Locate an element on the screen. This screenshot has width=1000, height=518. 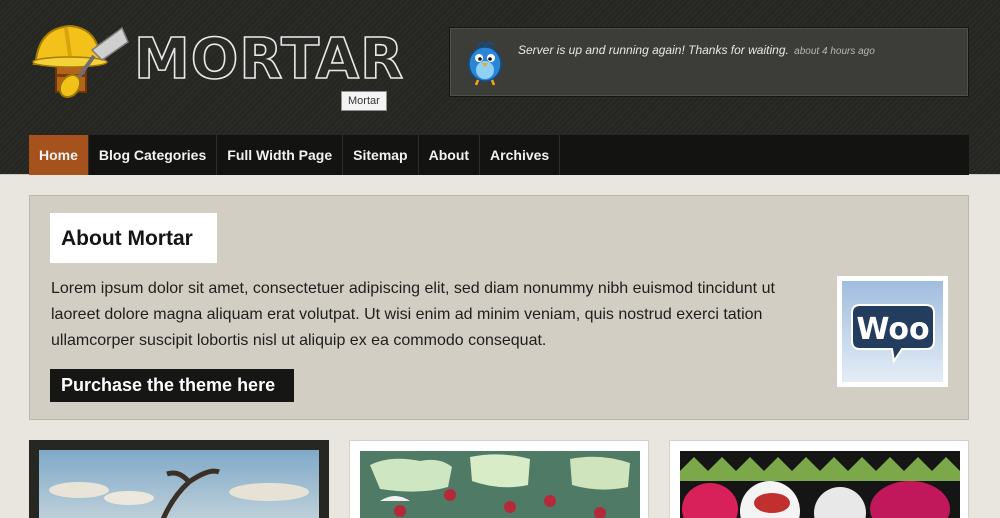
nav-item-full-width-page: Full Width Page is located at coordinates (280, 155).